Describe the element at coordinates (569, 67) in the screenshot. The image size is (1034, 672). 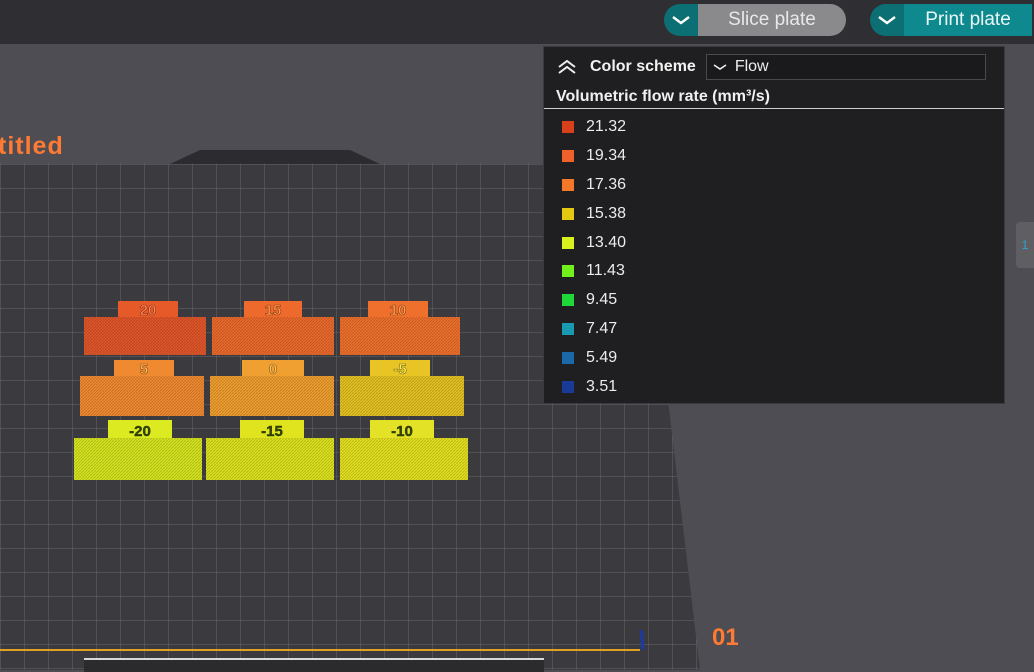
I see `collapse-legend-icon` at that location.